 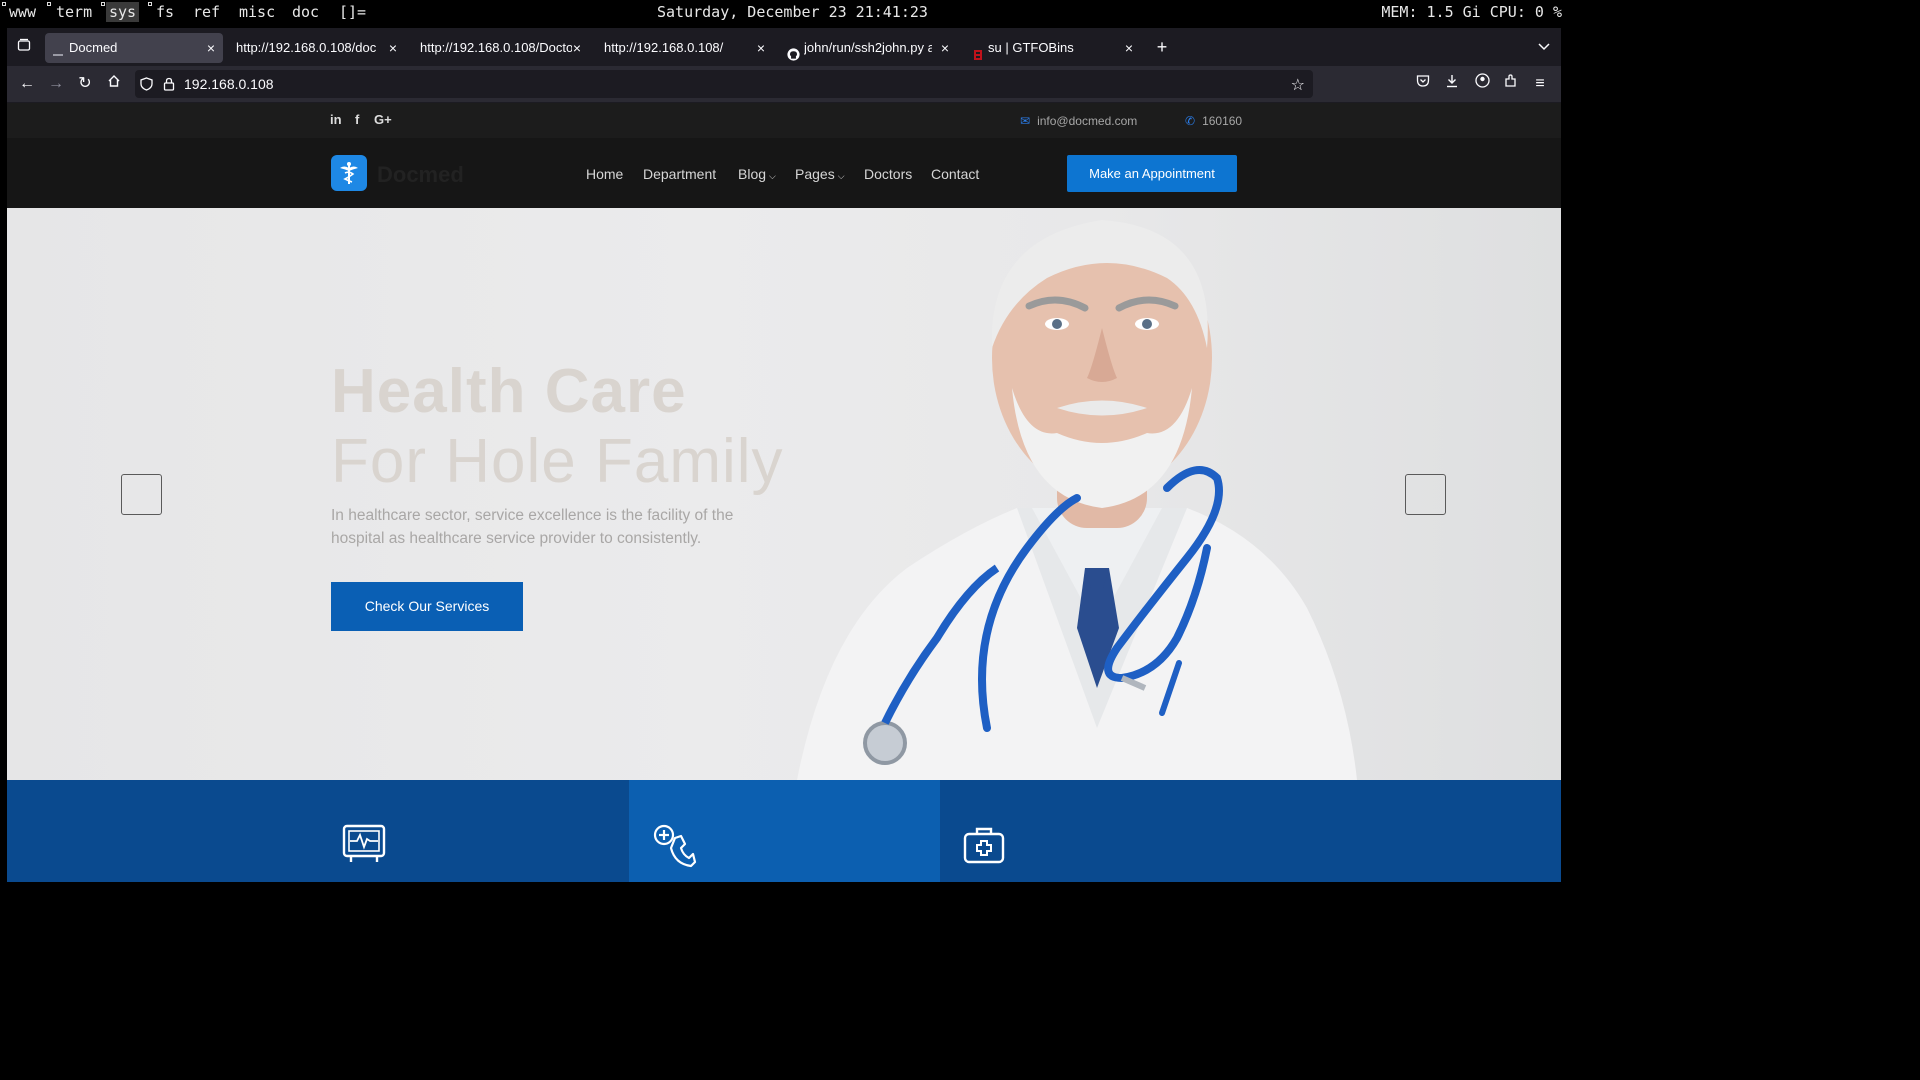 I want to click on envelope-icon: ✉, so click(x=1025, y=121).